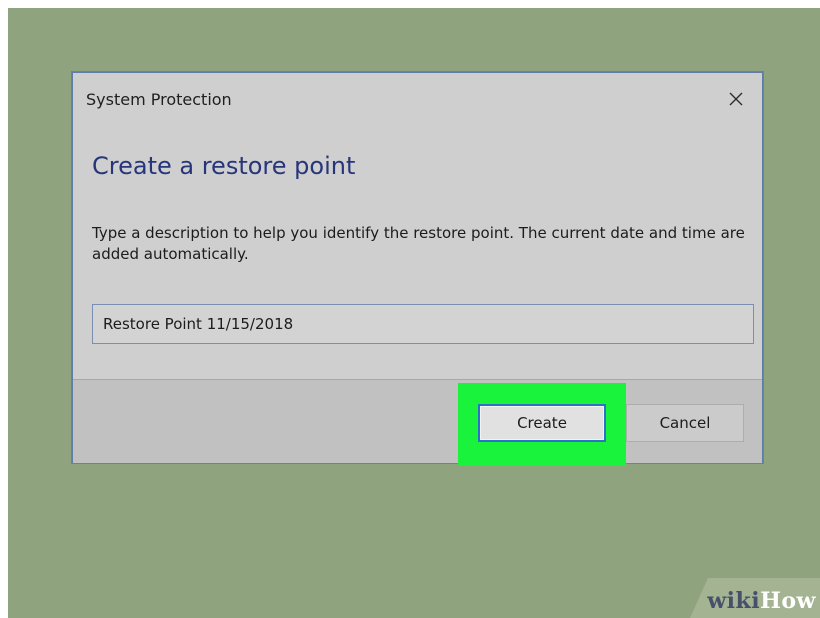  I want to click on dialog-title: System Protection, so click(159, 99).